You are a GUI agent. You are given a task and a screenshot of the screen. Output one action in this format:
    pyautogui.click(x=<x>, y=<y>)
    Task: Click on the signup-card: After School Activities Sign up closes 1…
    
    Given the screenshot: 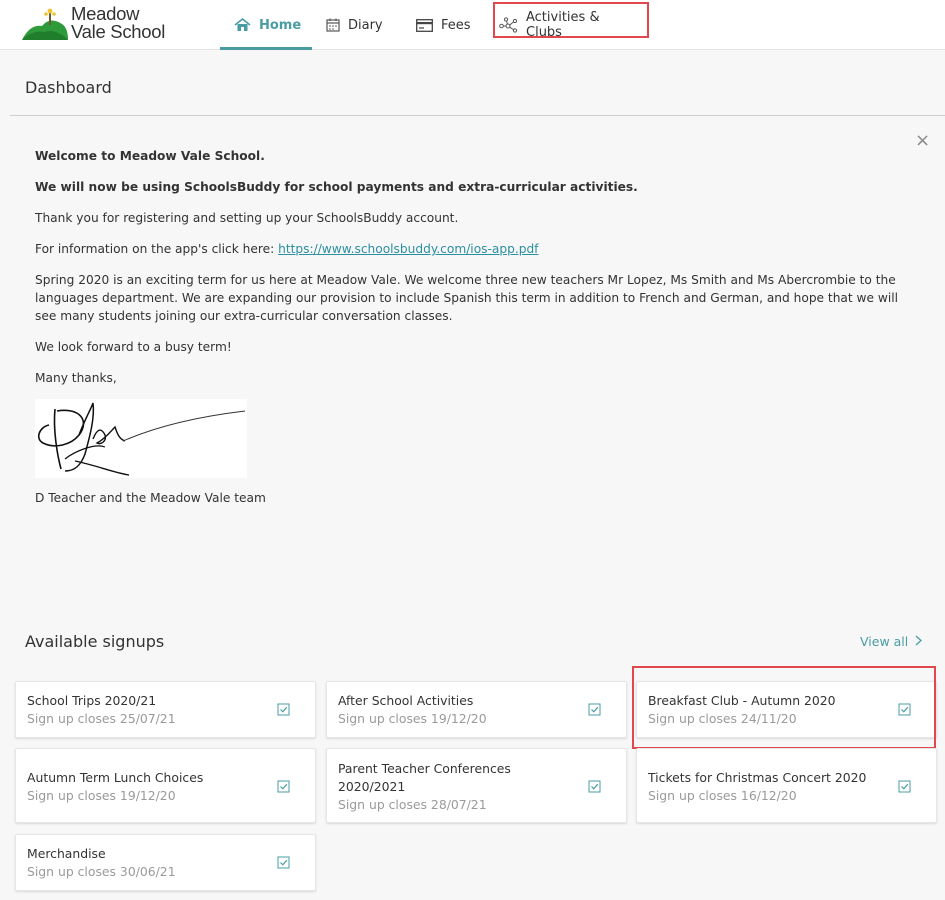 What is the action you would take?
    pyautogui.click(x=476, y=709)
    